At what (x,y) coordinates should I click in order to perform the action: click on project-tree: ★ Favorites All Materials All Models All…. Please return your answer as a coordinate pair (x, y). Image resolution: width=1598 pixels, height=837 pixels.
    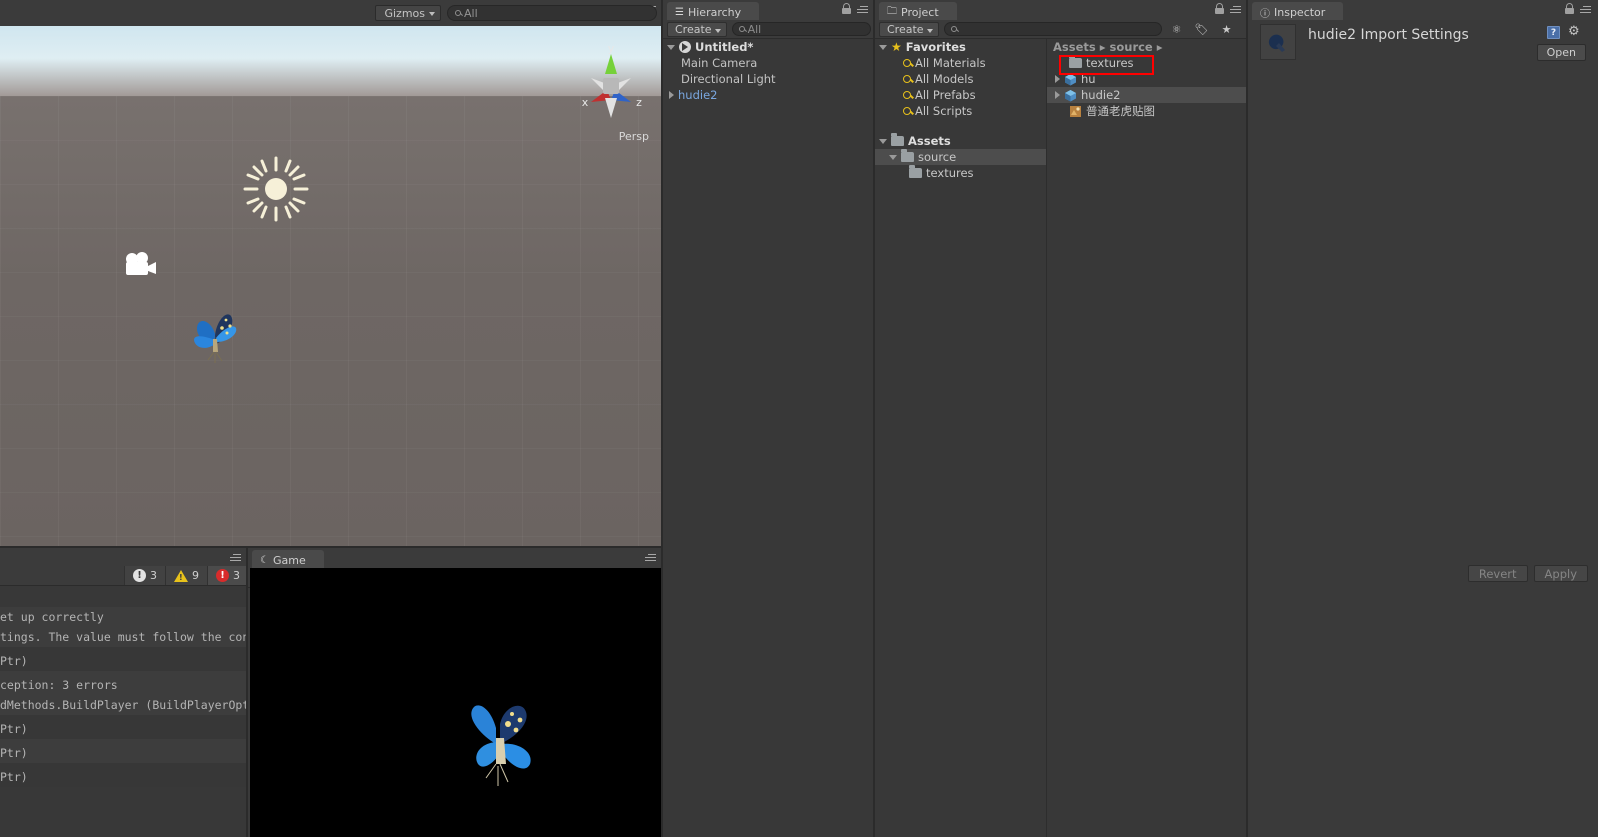
    Looking at the image, I should click on (961, 438).